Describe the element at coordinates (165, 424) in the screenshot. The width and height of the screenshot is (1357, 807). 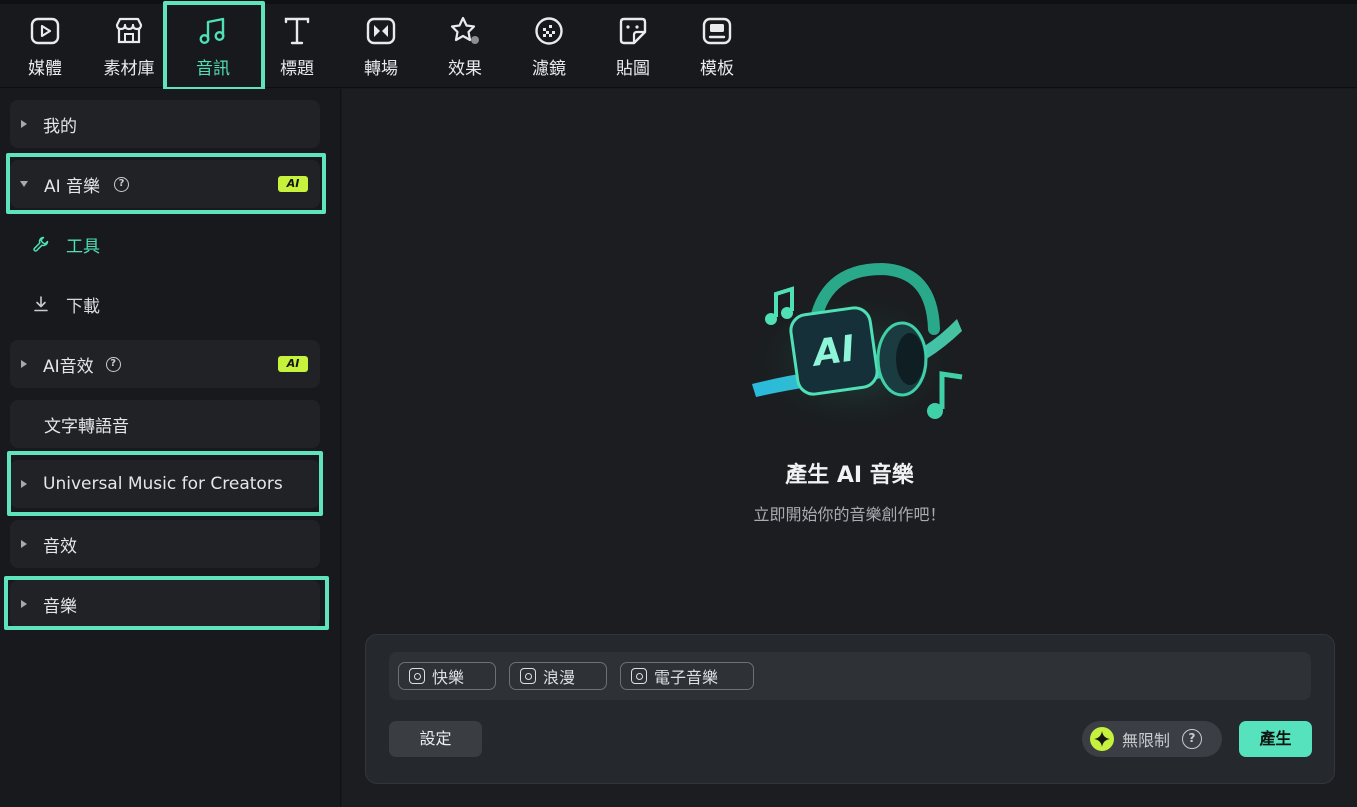
I see `sidebar-item-text-to-speech: 文字轉語音` at that location.